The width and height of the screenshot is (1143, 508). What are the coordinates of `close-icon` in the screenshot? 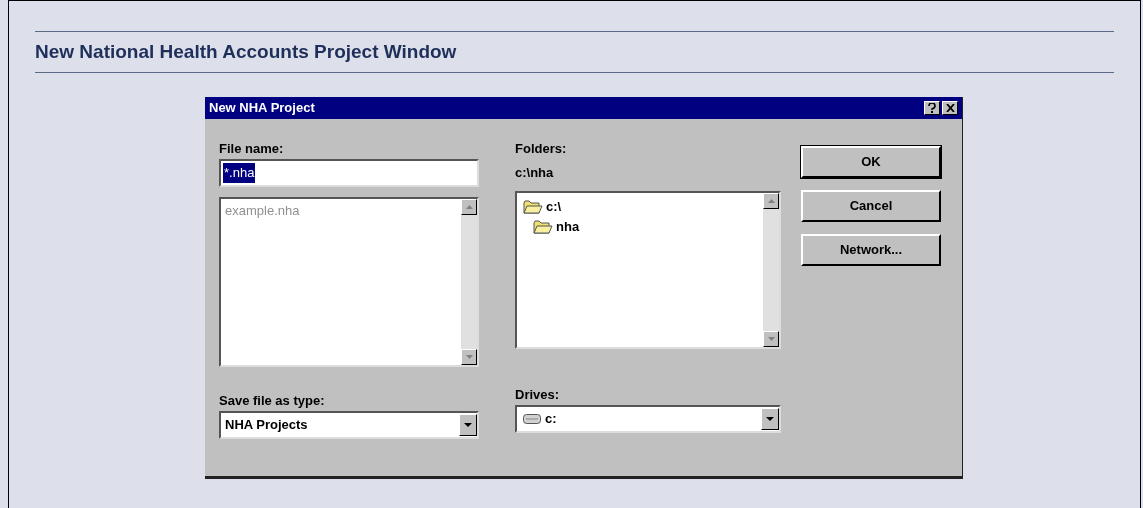 It's located at (950, 108).